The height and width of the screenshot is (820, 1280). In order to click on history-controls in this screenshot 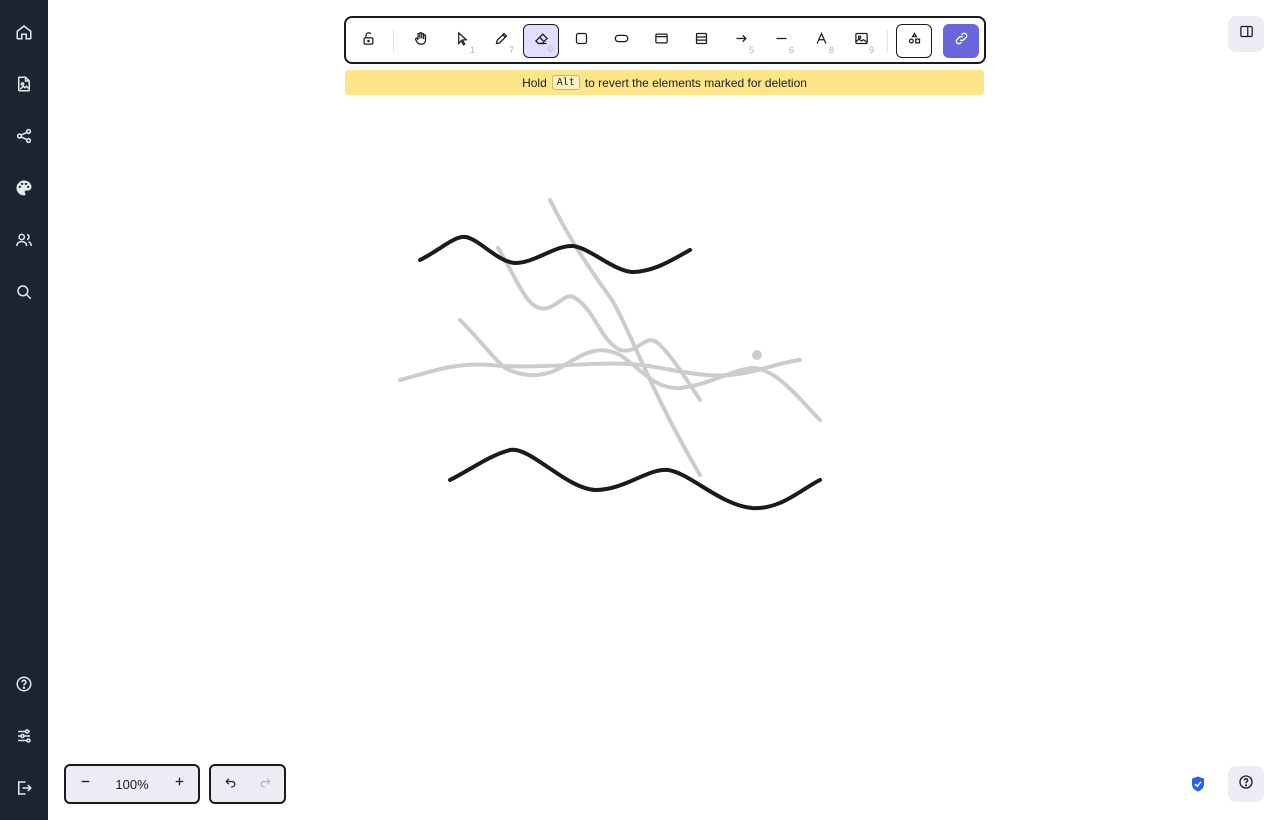, I will do `click(247, 784)`.